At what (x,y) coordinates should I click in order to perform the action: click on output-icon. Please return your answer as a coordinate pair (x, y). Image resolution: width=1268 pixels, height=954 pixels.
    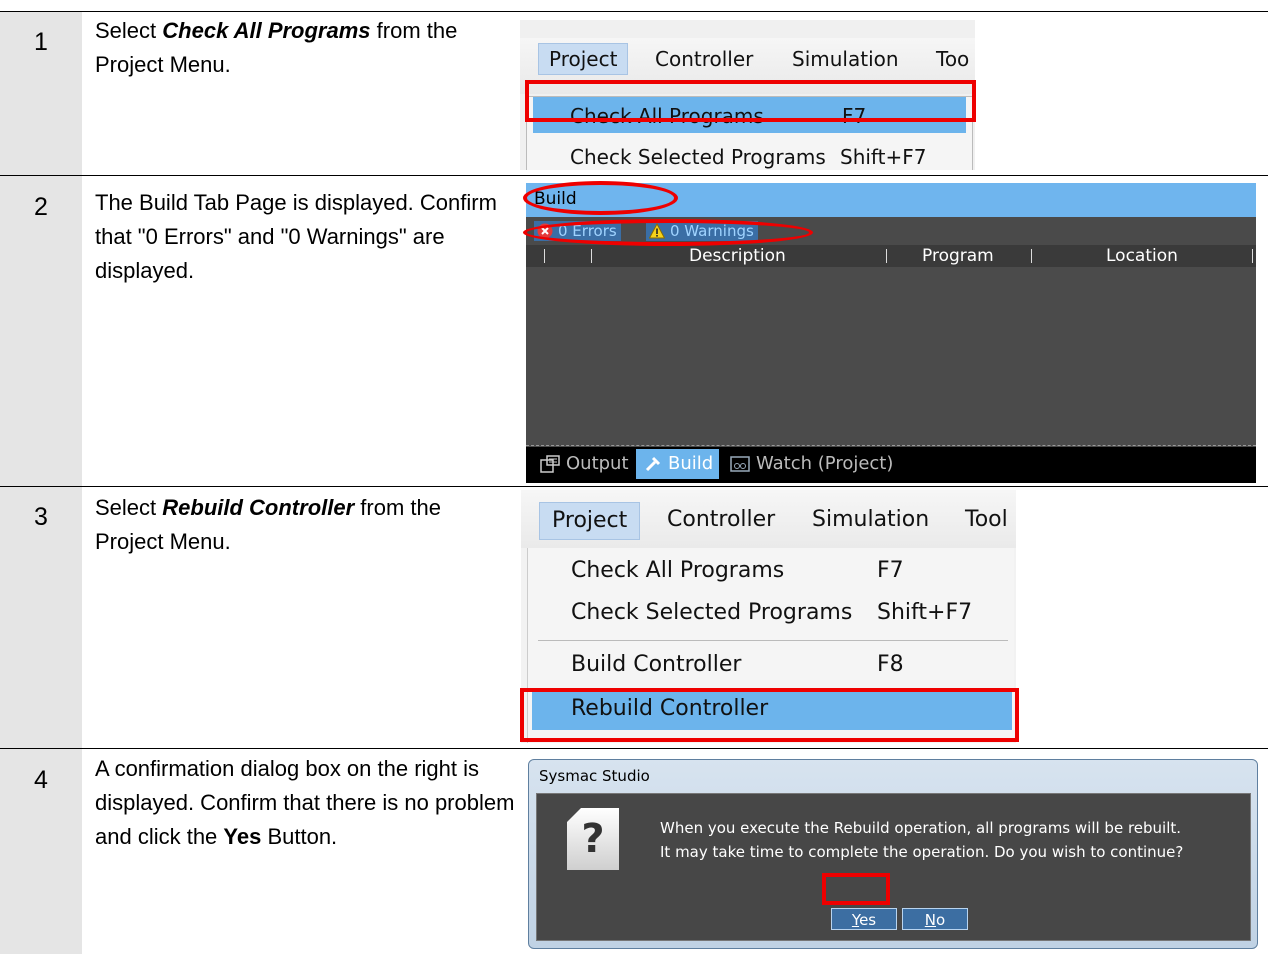
    Looking at the image, I should click on (550, 464).